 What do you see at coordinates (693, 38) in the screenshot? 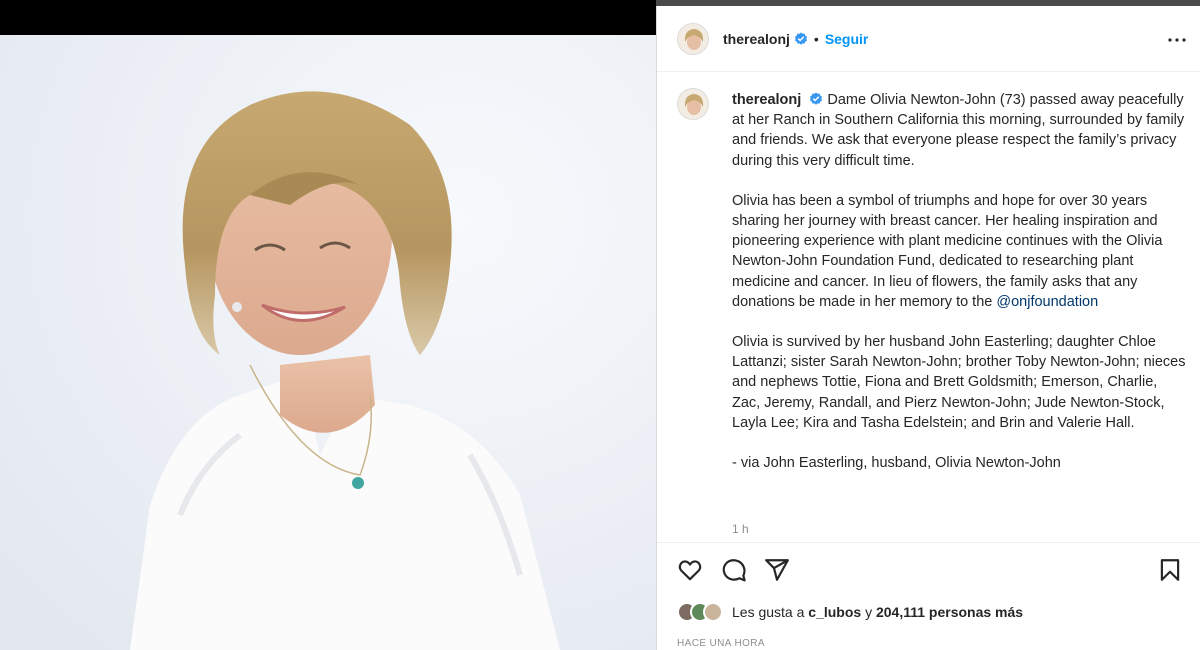
I see `author-avatar` at bounding box center [693, 38].